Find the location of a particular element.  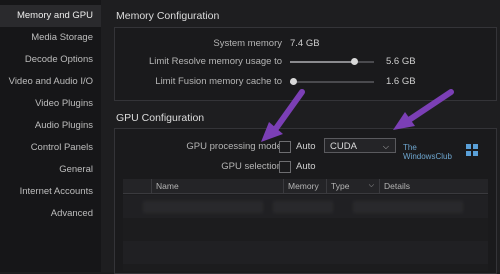

gpu-config-title: GPU Configuration is located at coordinates (160, 118).